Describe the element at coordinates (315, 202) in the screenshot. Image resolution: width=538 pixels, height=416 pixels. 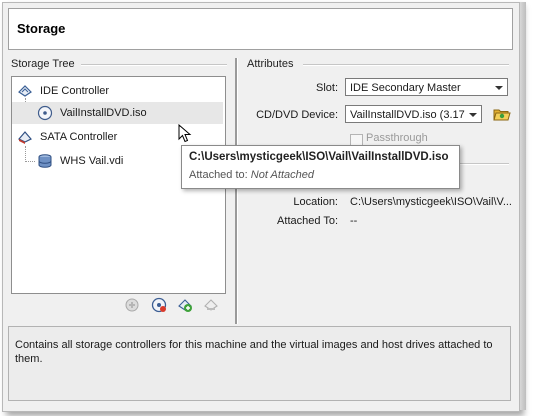
I see `location-label: Location:` at that location.